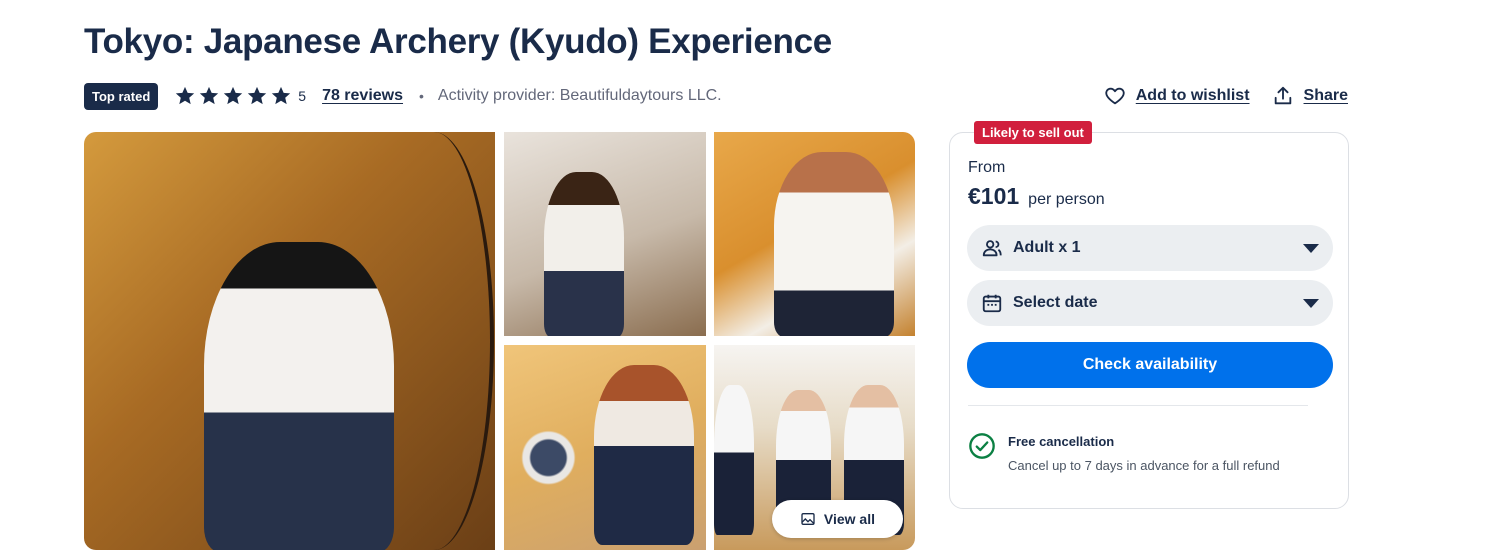  I want to click on from-label: From, so click(987, 167).